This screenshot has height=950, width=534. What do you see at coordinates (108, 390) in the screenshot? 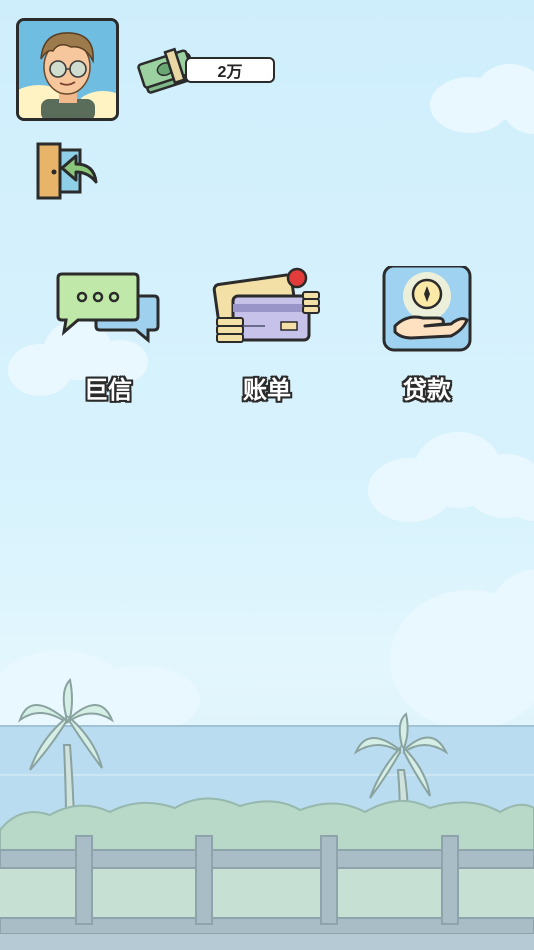
I see `app-messenger-label: 巨信` at bounding box center [108, 390].